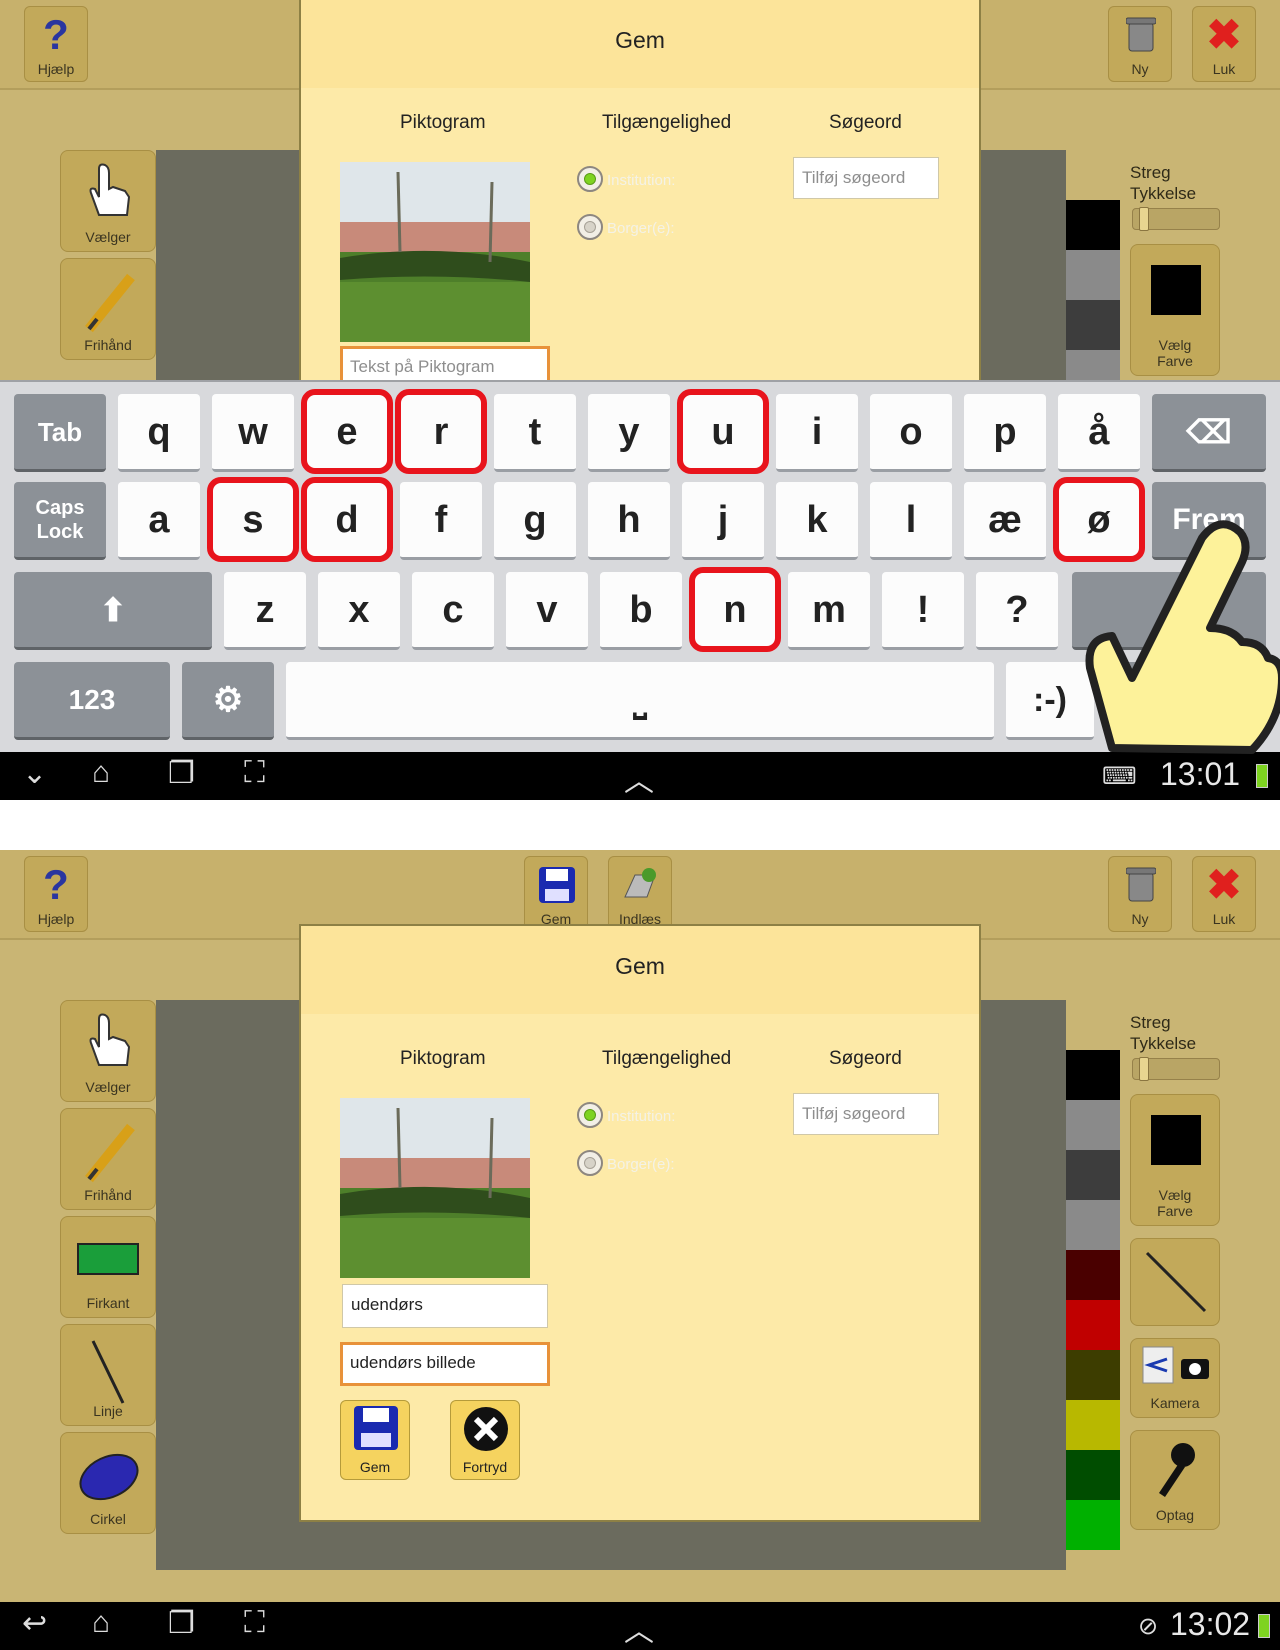 Image resolution: width=1280 pixels, height=1650 pixels. Describe the element at coordinates (640, 701) in the screenshot. I see `space-key: ⎵` at that location.